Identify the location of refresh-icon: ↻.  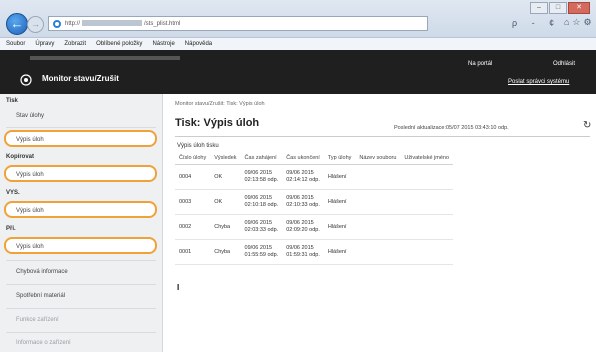
(587, 125).